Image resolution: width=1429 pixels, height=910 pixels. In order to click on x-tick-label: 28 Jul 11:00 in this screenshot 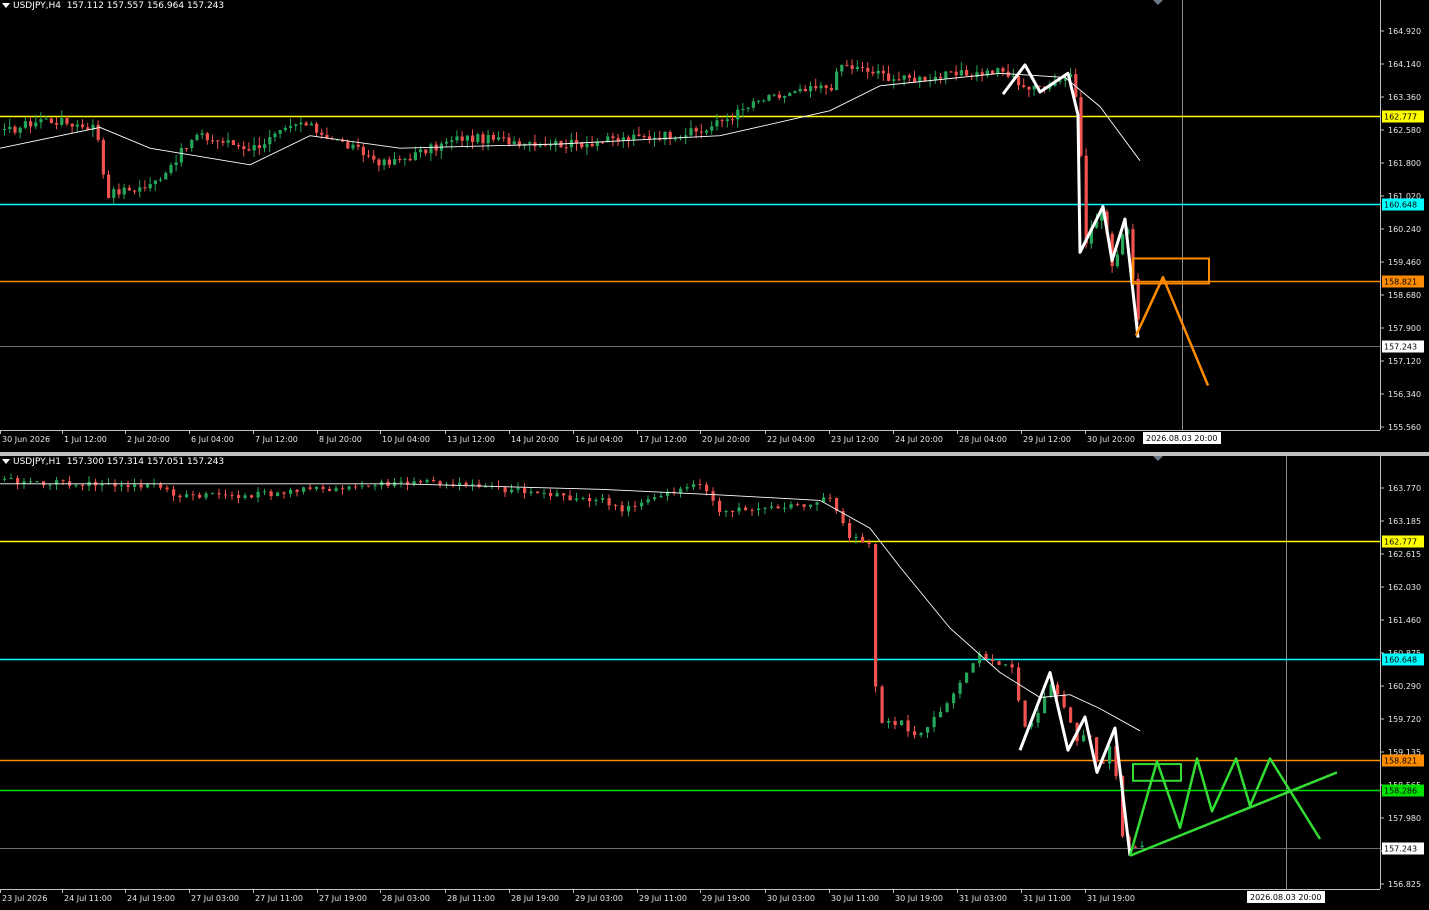, I will do `click(471, 898)`.